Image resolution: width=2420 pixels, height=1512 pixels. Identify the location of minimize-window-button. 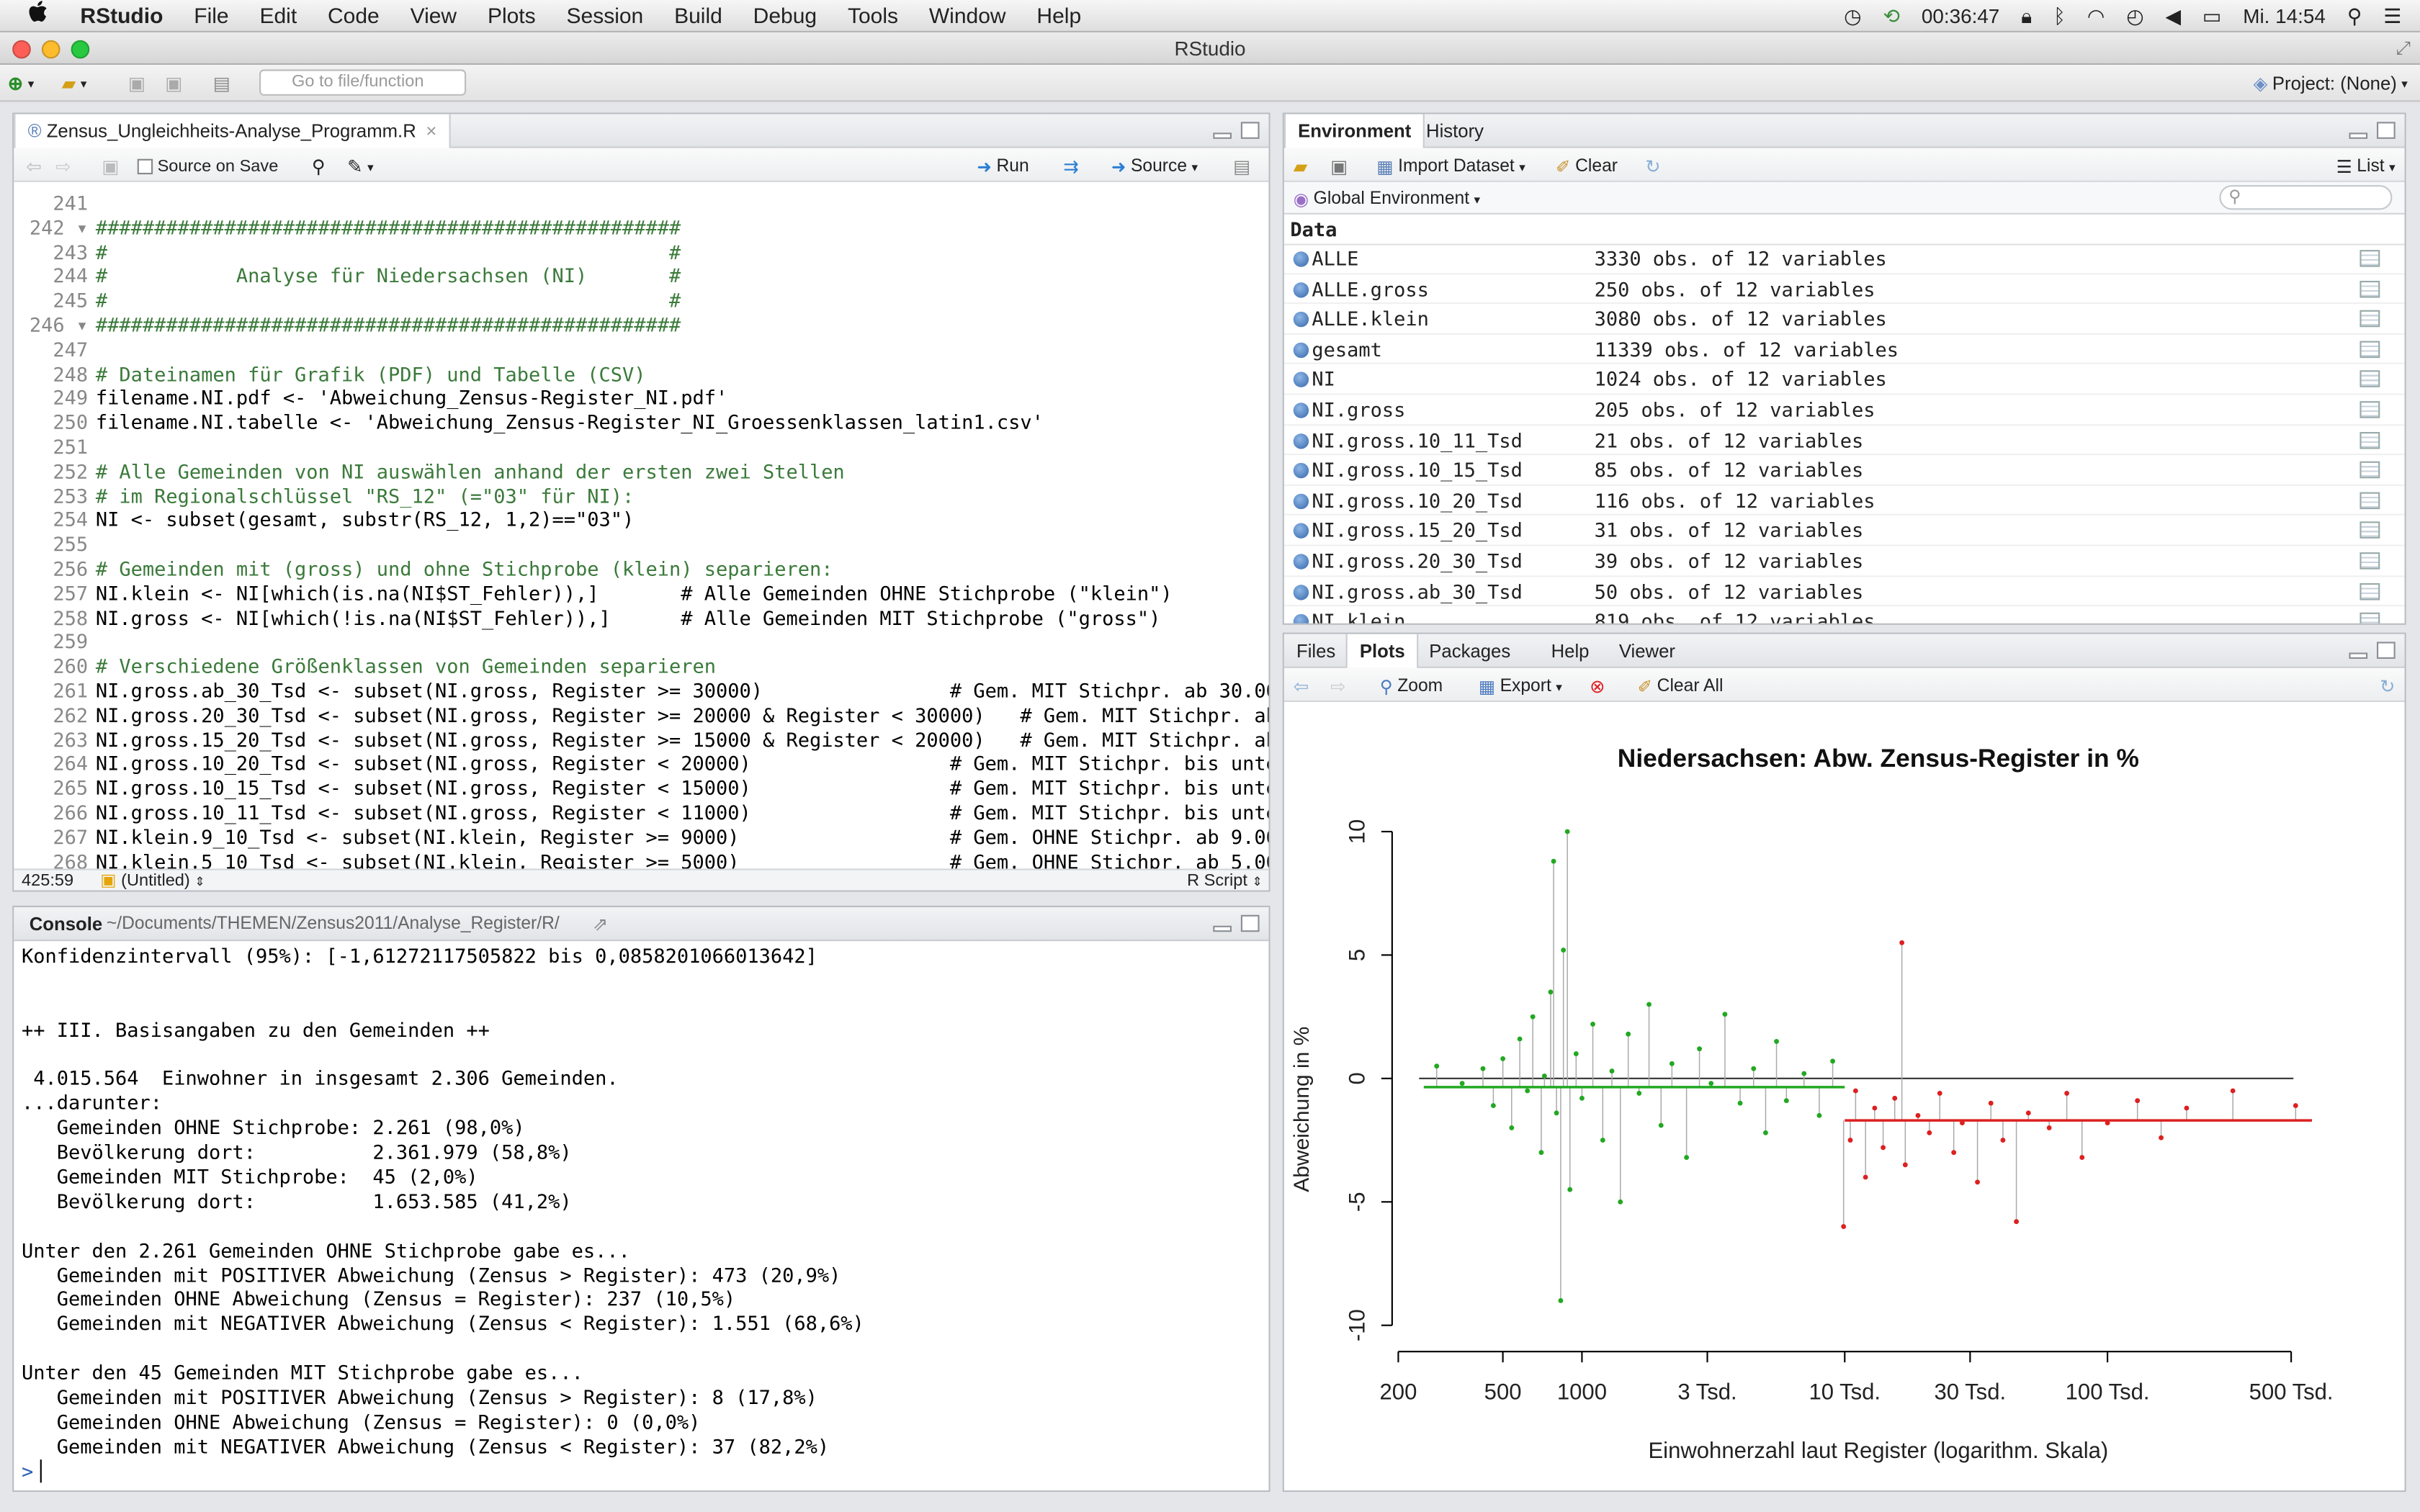
(51, 49).